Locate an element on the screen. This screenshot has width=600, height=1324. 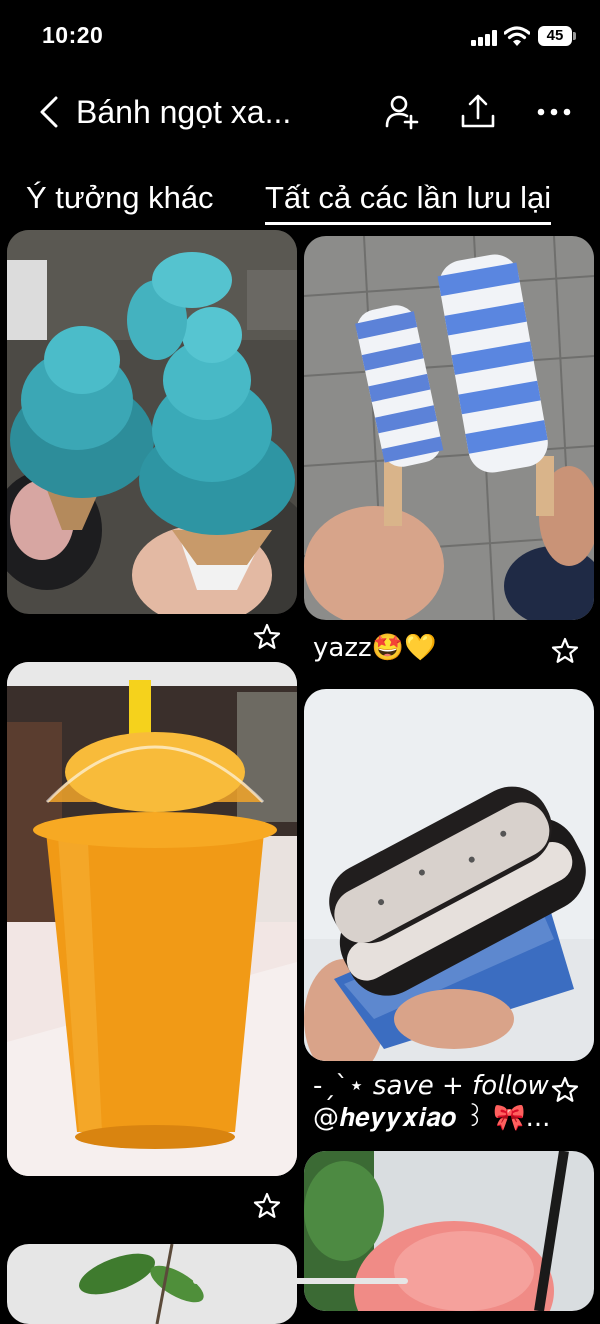
chevron-left-icon is located at coordinates (50, 112).